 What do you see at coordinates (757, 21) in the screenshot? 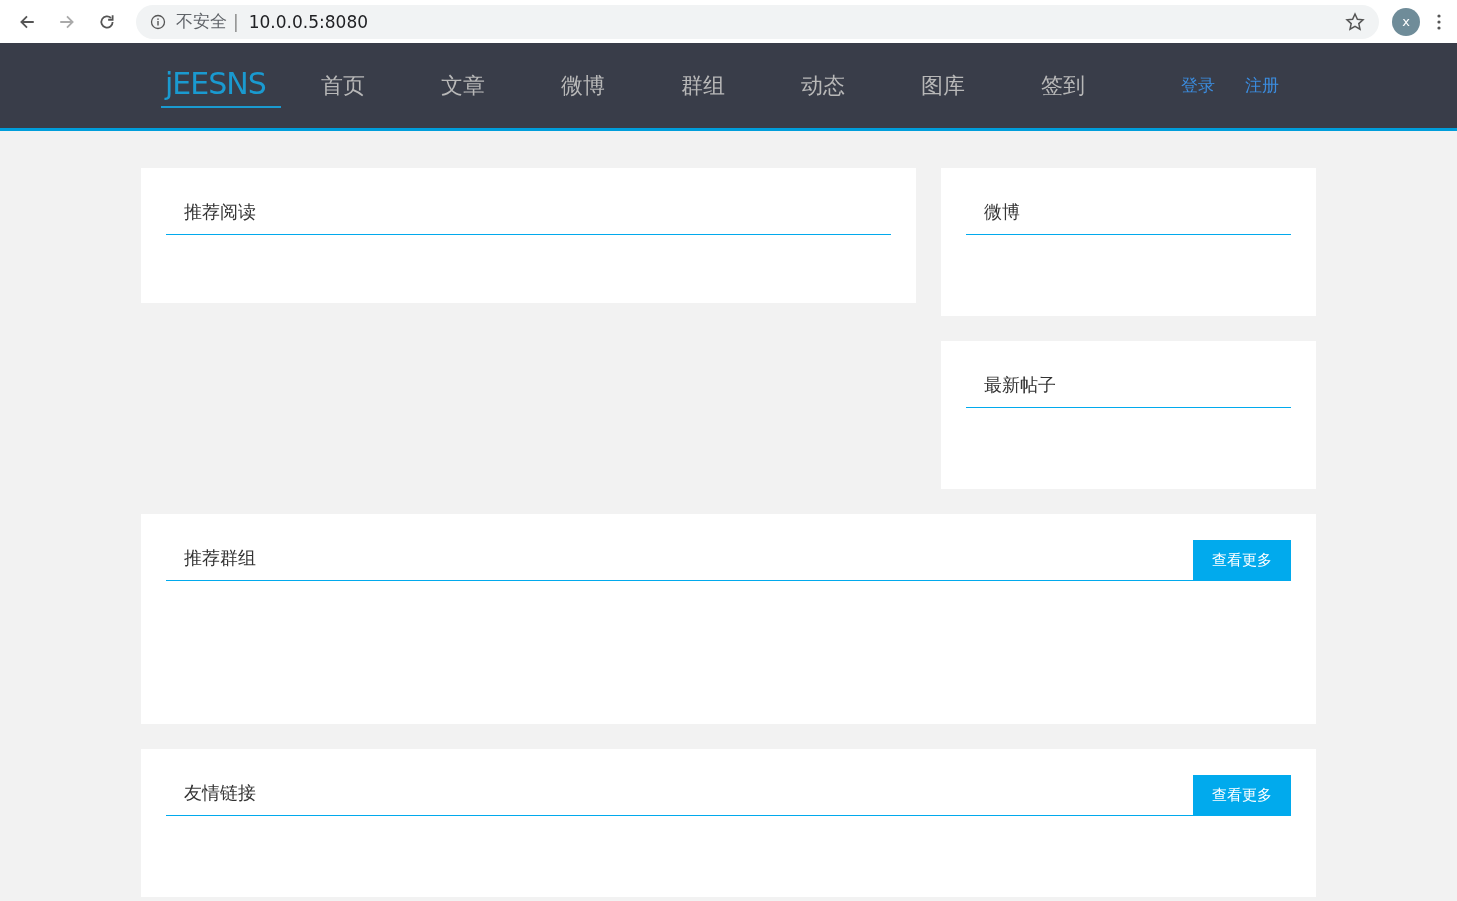
I see `address-bar: 不安全 | 10.0.0.5:8080` at bounding box center [757, 21].